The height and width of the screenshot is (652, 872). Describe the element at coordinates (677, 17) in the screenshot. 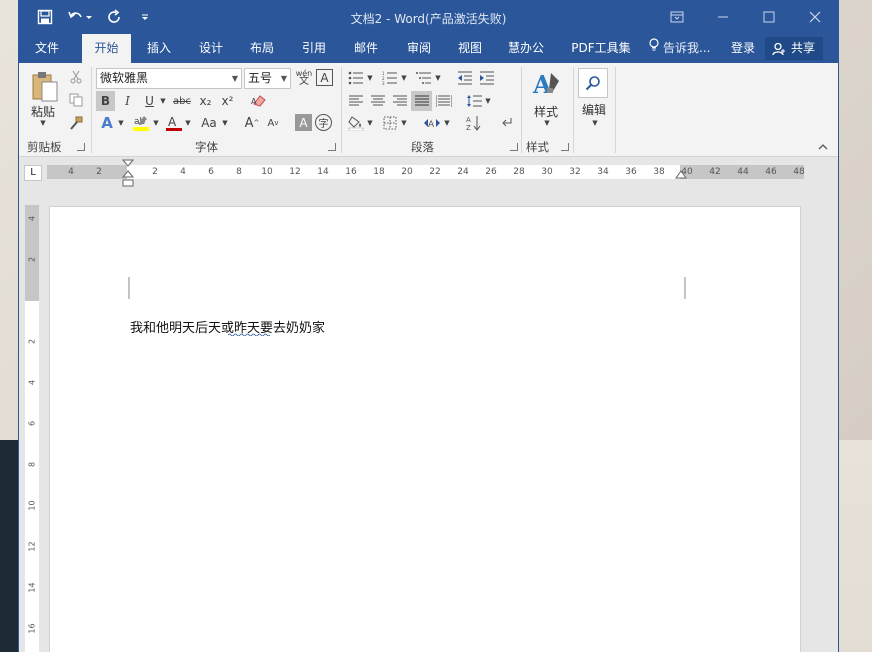

I see `ribbon-display-options-icon` at that location.